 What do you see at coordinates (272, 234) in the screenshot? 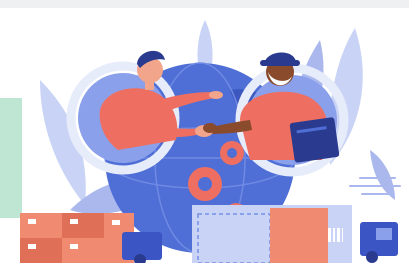
I see `parcel-box` at bounding box center [272, 234].